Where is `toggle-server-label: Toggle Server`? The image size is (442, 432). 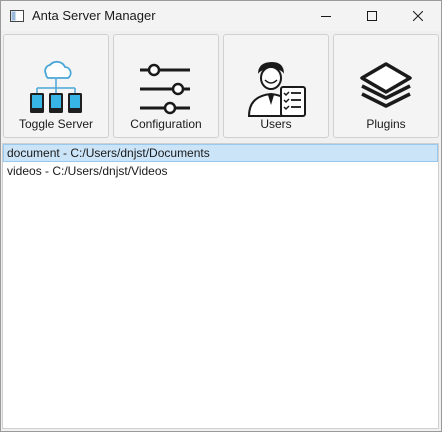
toggle-server-label: Toggle Server is located at coordinates (56, 124).